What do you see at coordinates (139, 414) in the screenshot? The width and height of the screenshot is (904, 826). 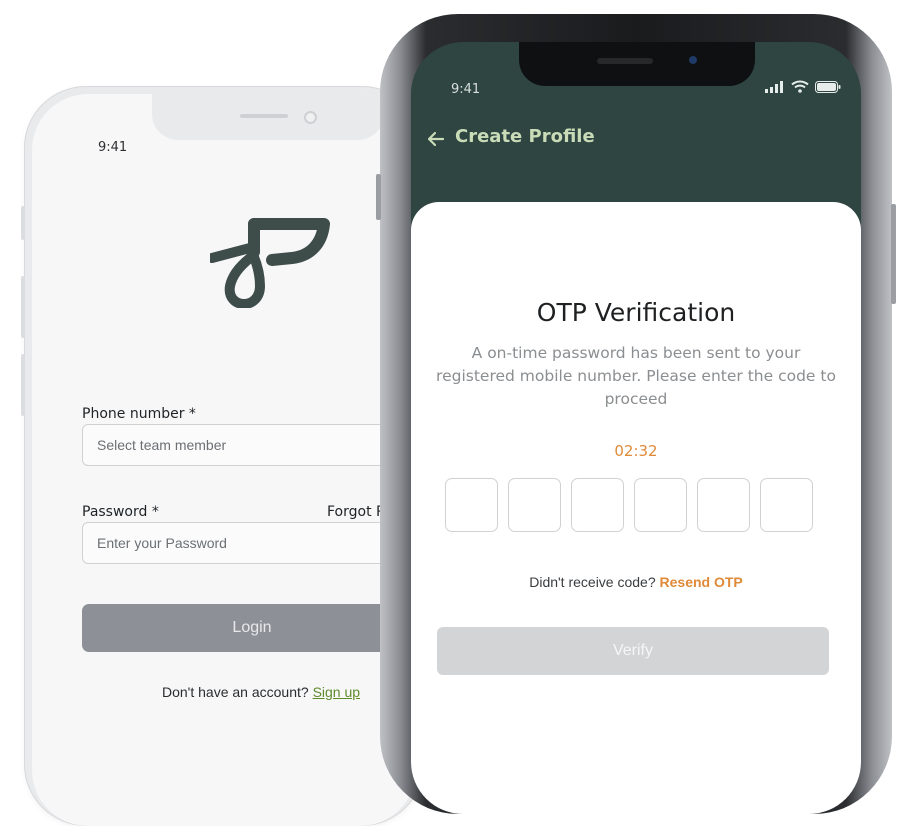 I see `phone-number-label: Phone number *` at bounding box center [139, 414].